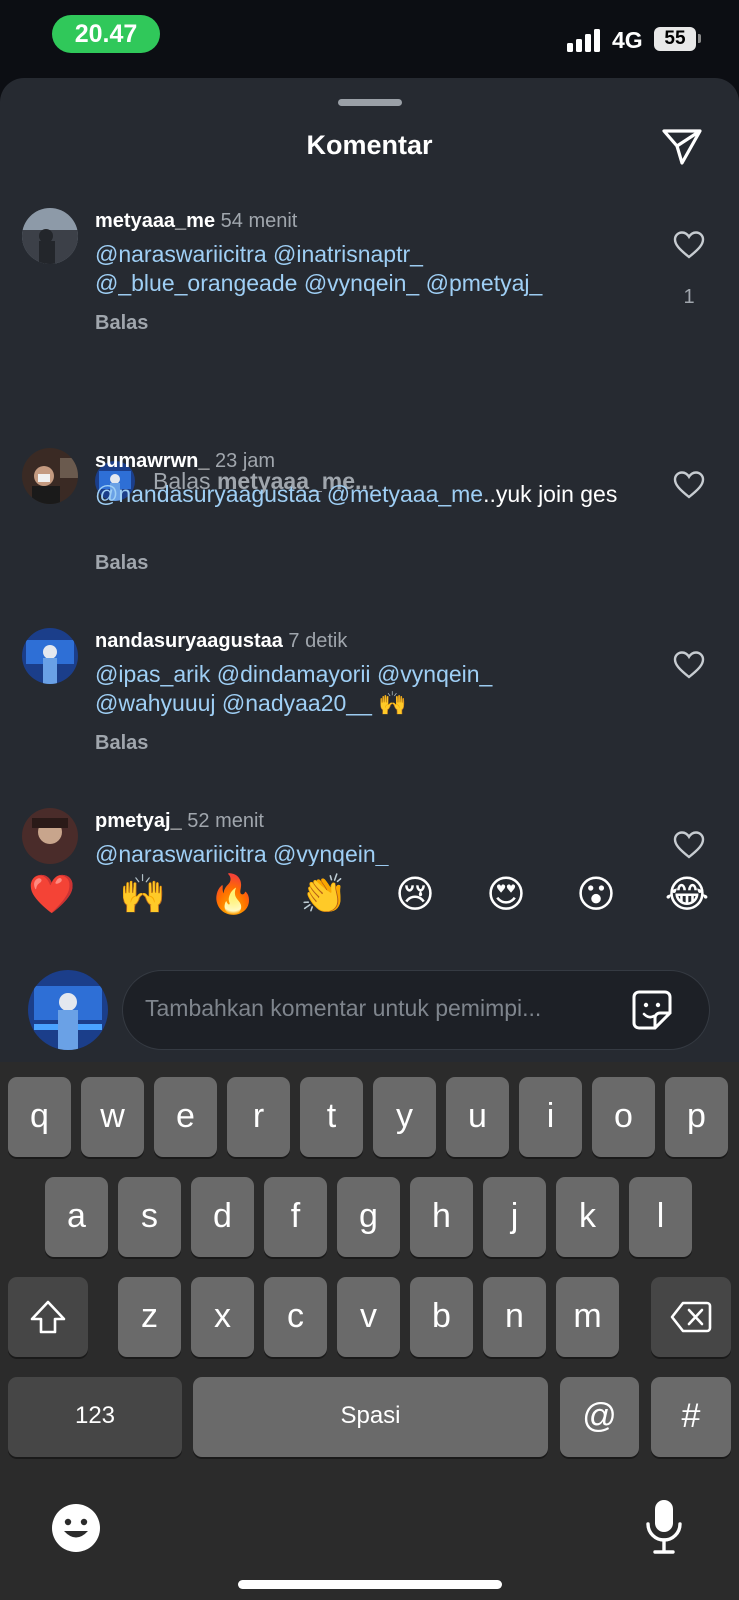 This screenshot has height=1600, width=739. I want to click on key-n: n, so click(514, 1317).